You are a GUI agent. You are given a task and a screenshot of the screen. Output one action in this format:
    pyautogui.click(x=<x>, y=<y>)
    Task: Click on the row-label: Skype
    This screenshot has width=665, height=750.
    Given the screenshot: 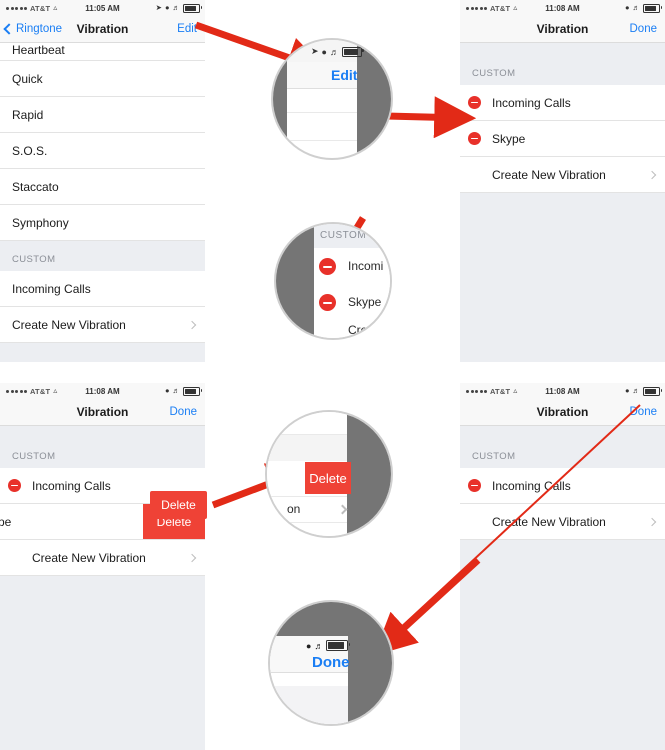 What is the action you would take?
    pyautogui.click(x=509, y=138)
    